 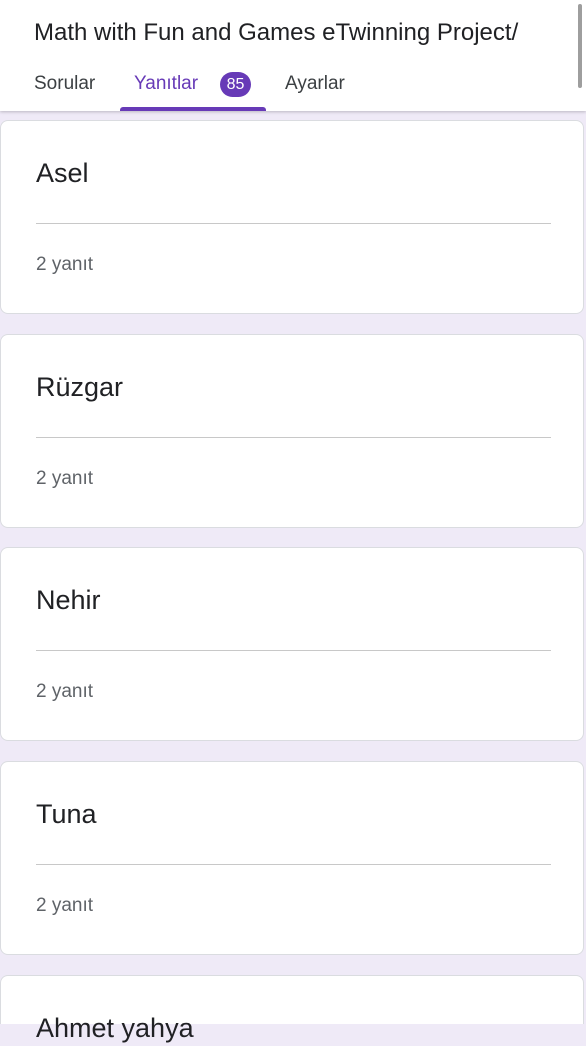 I want to click on tab-bar: Sorular Yanıtlar 85 Ayarlar, so click(x=293, y=87).